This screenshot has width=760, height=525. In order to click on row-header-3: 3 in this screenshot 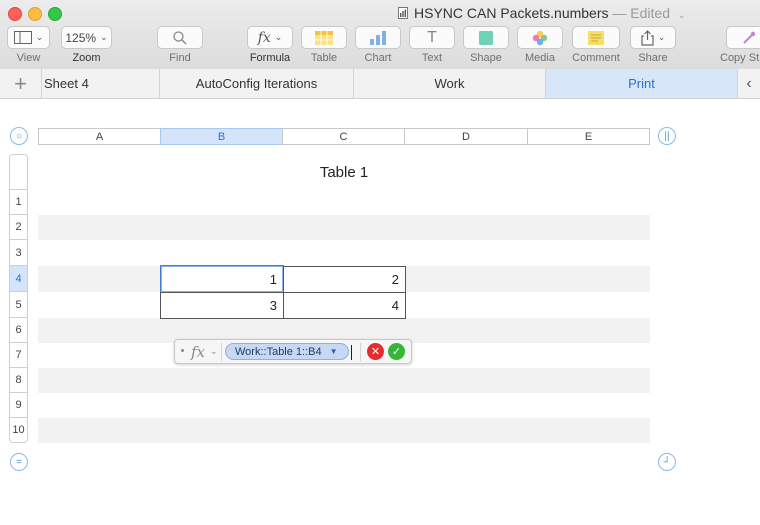, I will do `click(18, 253)`.